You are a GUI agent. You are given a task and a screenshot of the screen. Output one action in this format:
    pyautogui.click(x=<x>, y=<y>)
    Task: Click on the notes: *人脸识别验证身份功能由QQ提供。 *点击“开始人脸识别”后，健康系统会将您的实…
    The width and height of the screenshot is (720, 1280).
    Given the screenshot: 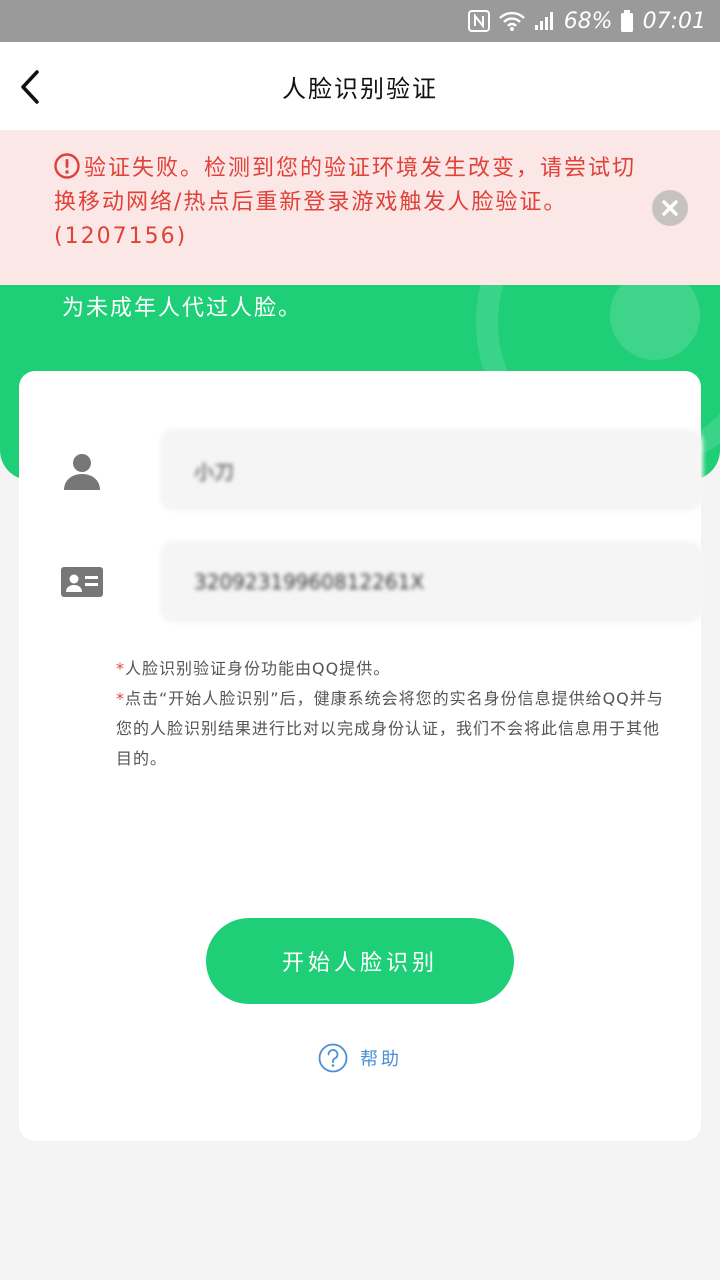 What is the action you would take?
    pyautogui.click(x=396, y=714)
    